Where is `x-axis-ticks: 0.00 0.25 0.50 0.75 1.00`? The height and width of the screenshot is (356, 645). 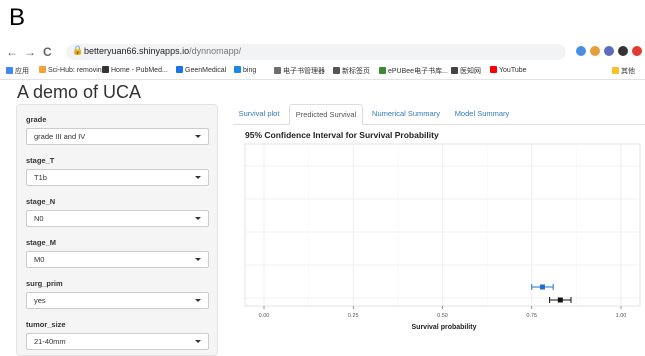
x-axis-ticks: 0.00 0.25 0.50 0.75 1.00 is located at coordinates (443, 312).